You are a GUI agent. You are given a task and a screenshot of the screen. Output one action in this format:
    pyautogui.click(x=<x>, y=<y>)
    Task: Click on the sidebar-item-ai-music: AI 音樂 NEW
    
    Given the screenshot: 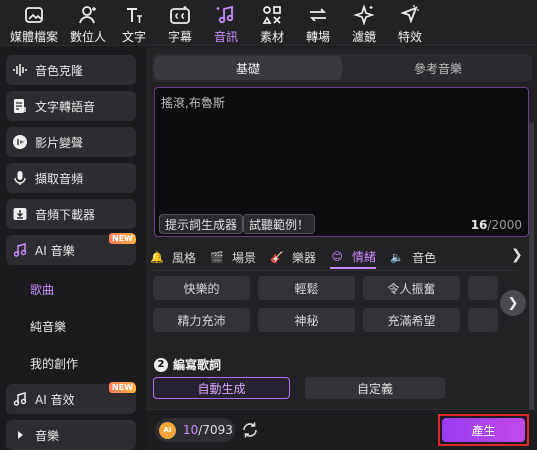 What is the action you would take?
    pyautogui.click(x=71, y=249)
    